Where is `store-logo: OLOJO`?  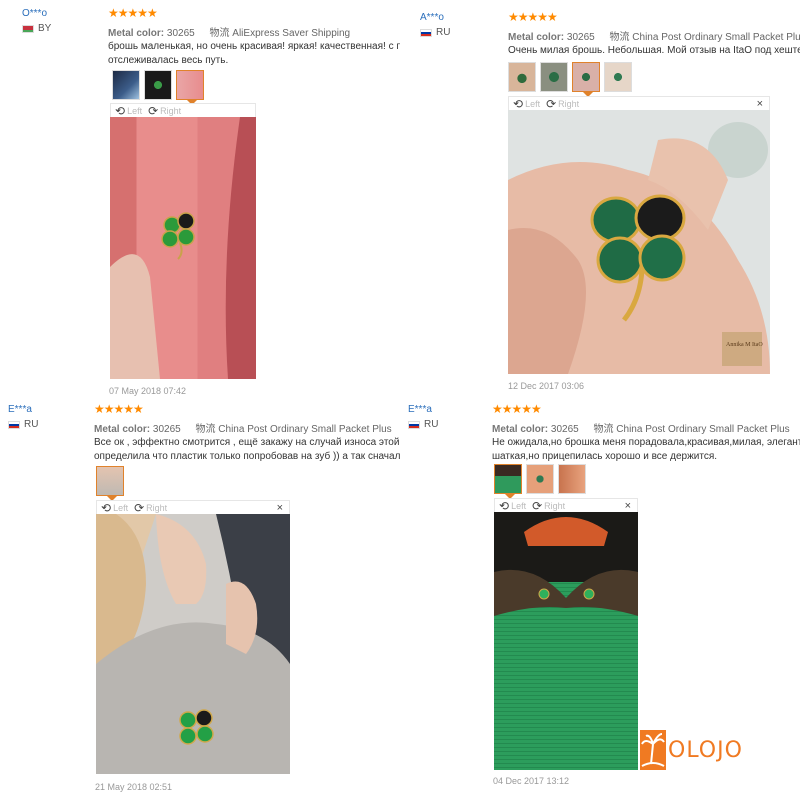 store-logo: OLOJO is located at coordinates (691, 750).